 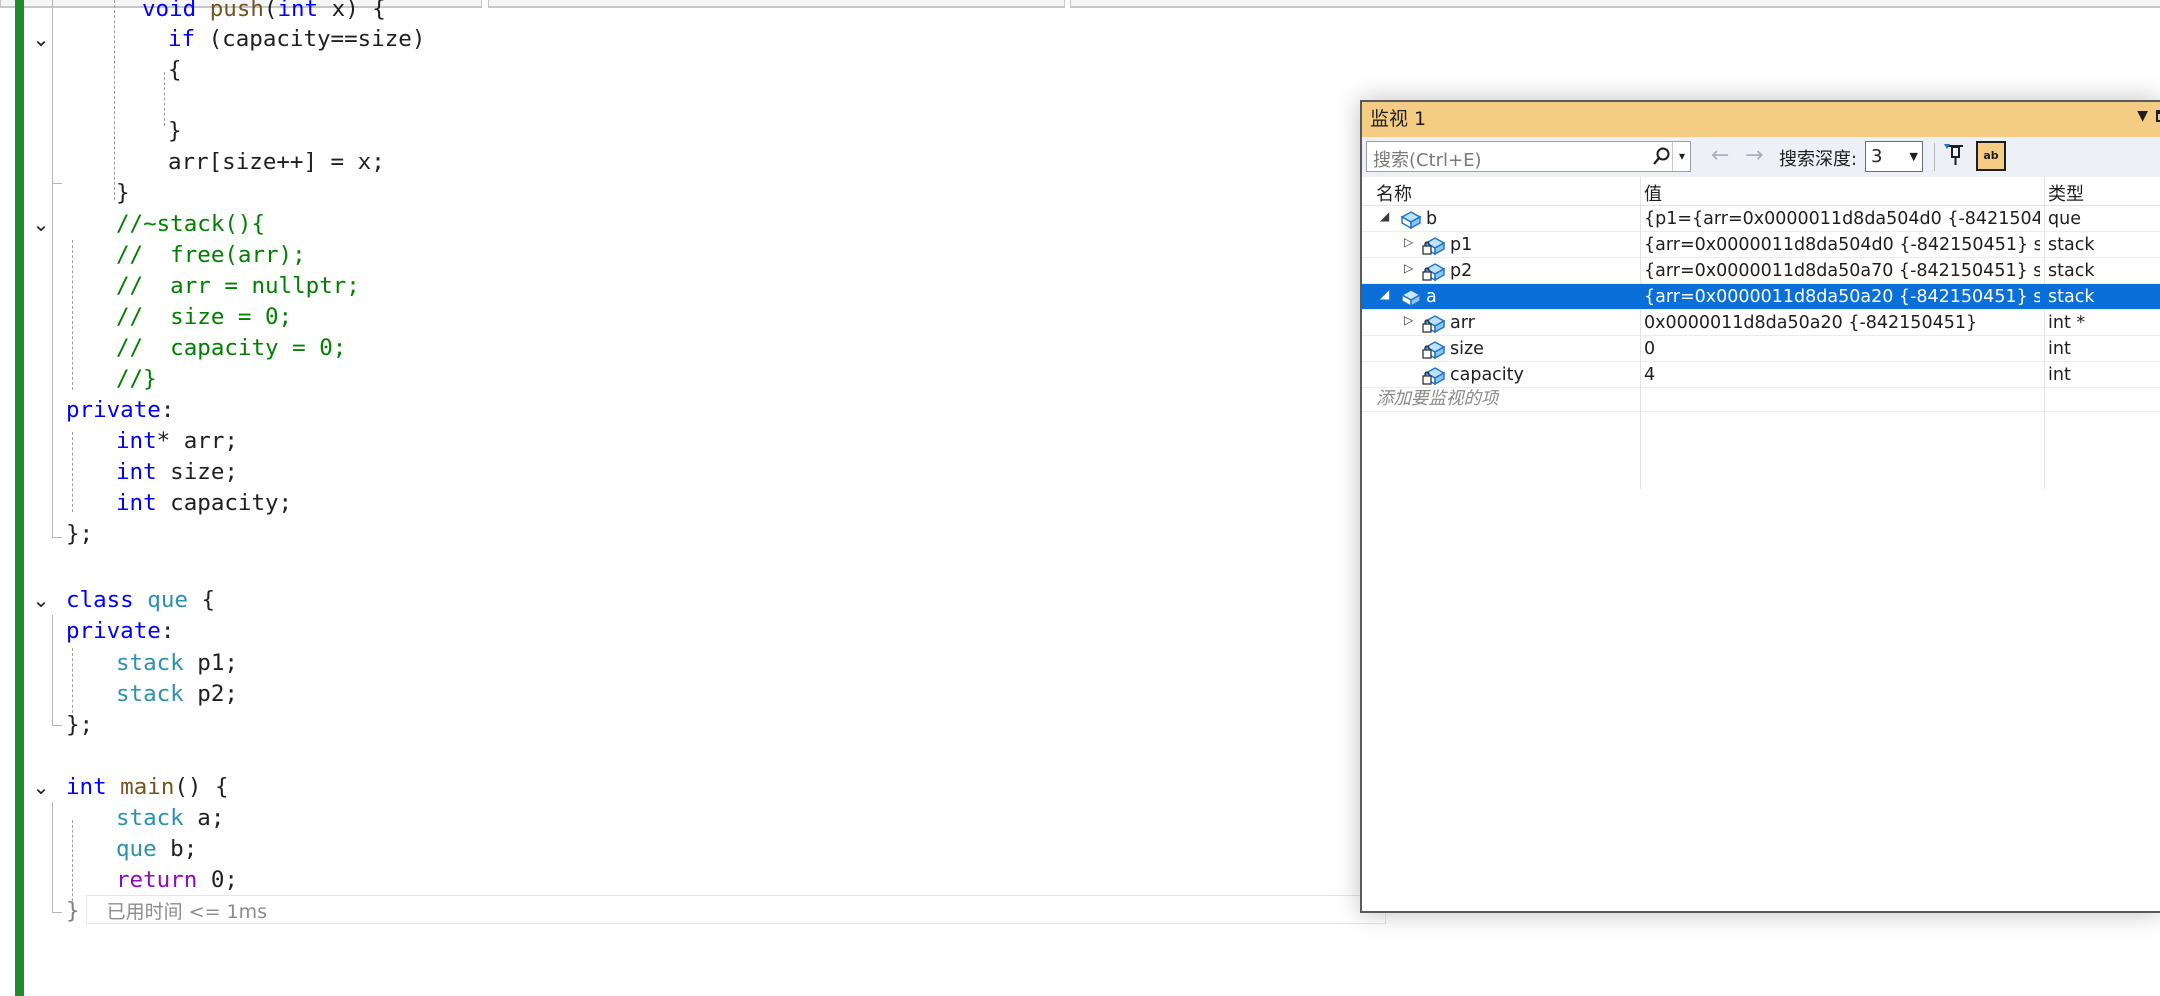 What do you see at coordinates (188, 162) in the screenshot?
I see `code-token: arr` at bounding box center [188, 162].